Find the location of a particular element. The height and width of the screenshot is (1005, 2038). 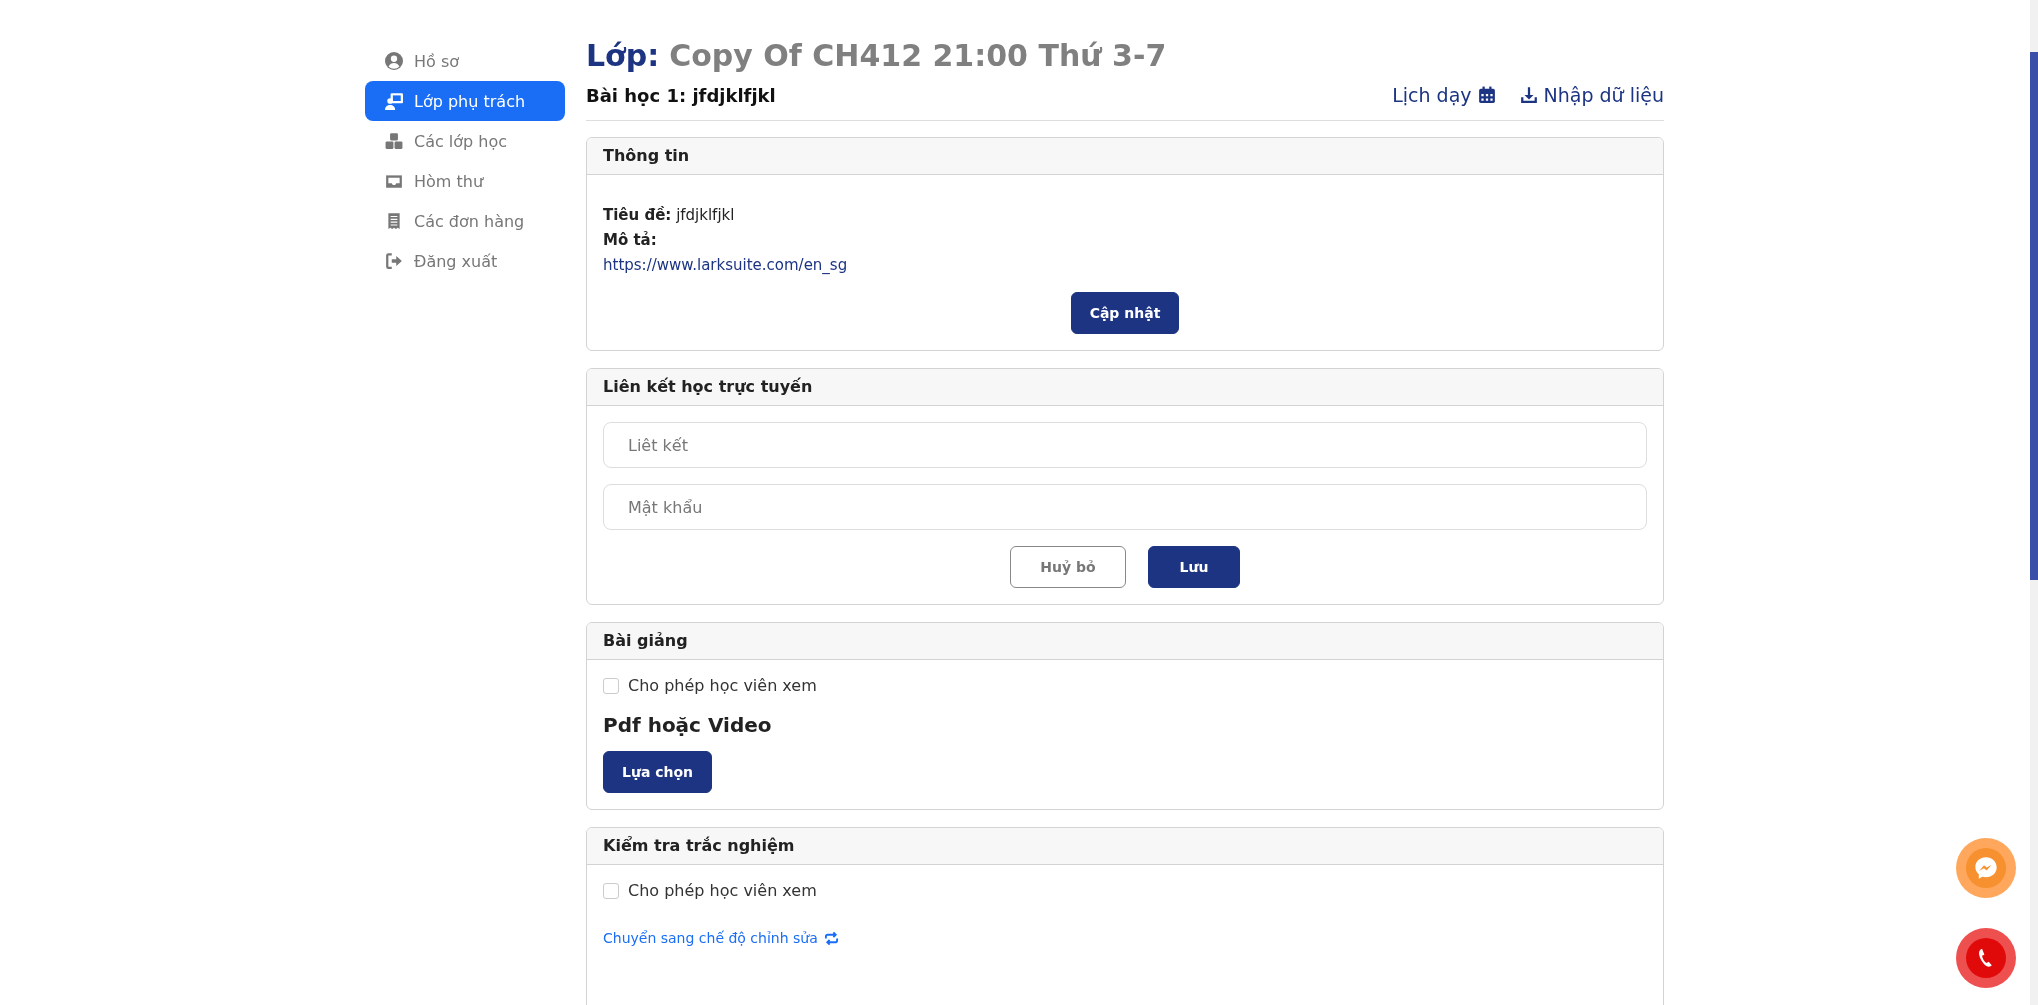

card-header: Bài giảng is located at coordinates (1125, 641).